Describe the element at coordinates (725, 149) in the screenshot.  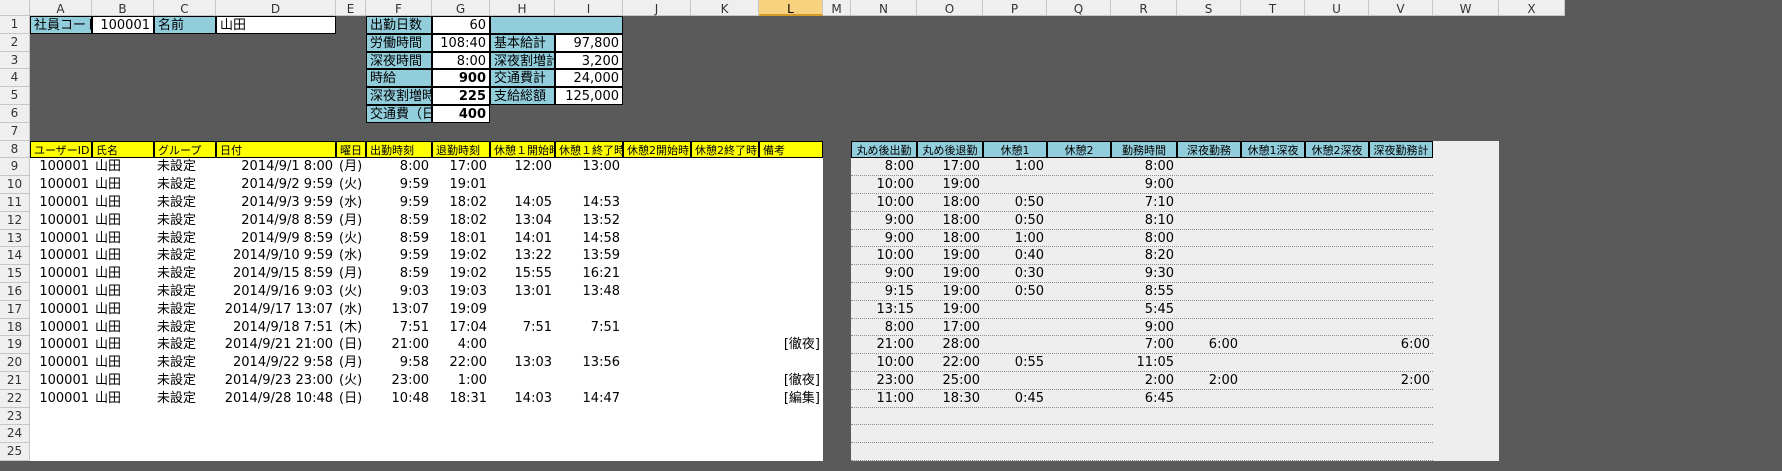
I see `attendance-header-cell: 休憩2終了時刻` at that location.